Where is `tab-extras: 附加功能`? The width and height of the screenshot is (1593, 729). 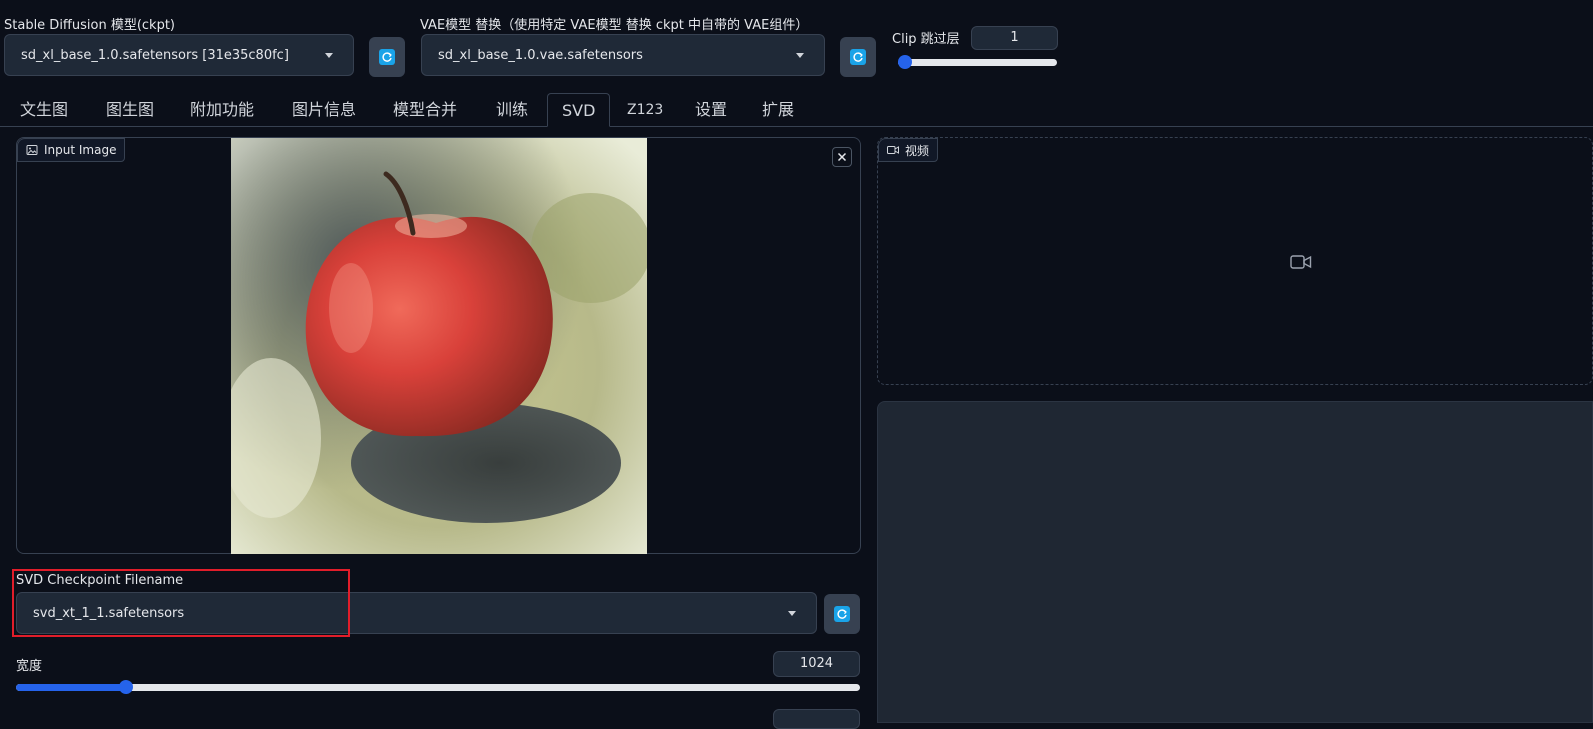 tab-extras: 附加功能 is located at coordinates (222, 110).